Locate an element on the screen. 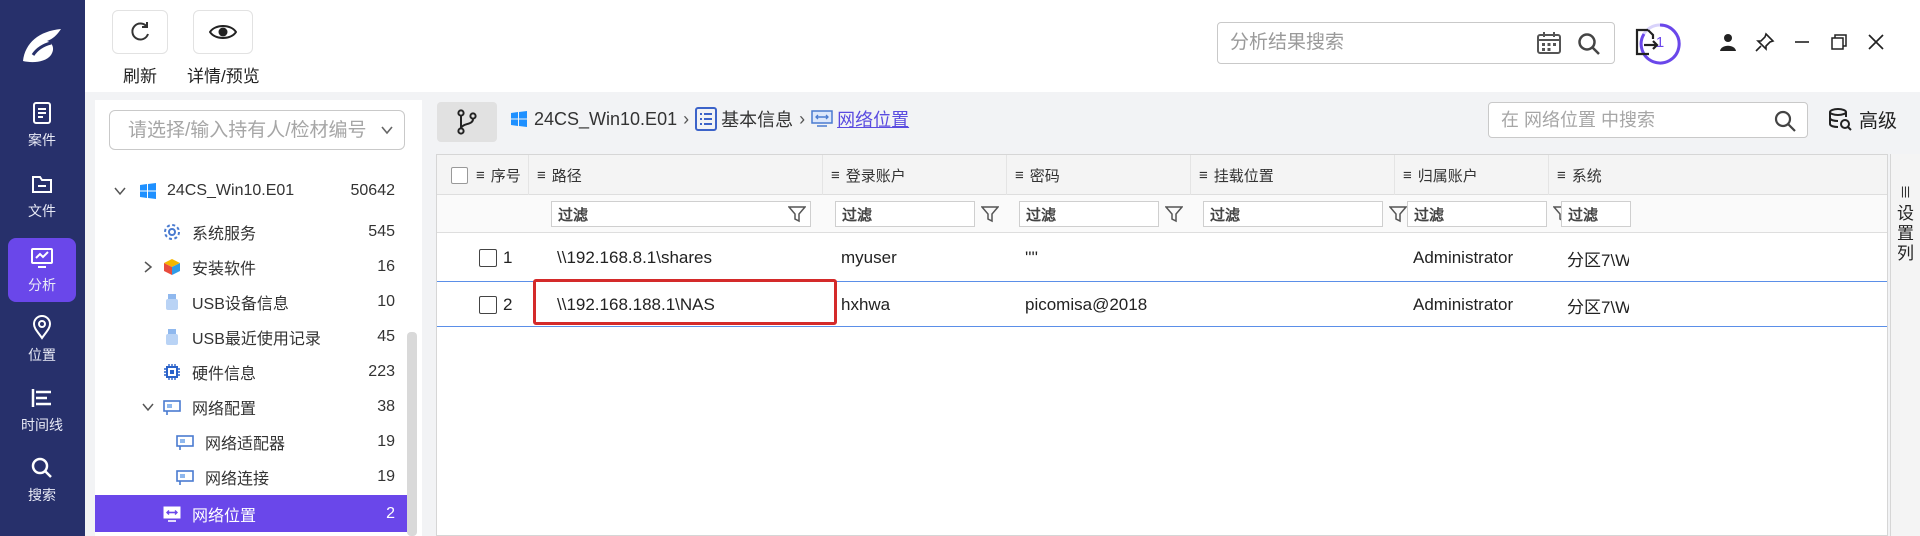  nav-case: 案件 is located at coordinates (42, 125).